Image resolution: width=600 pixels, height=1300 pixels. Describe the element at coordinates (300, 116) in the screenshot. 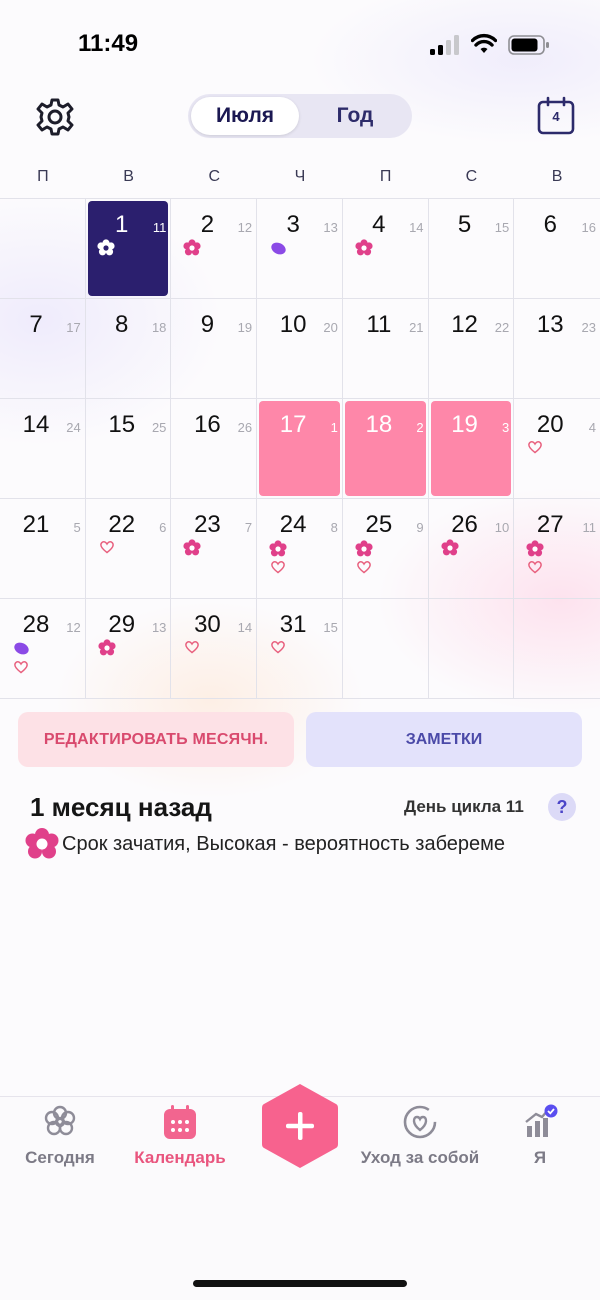

I see `period-switcher: Июля Год` at that location.